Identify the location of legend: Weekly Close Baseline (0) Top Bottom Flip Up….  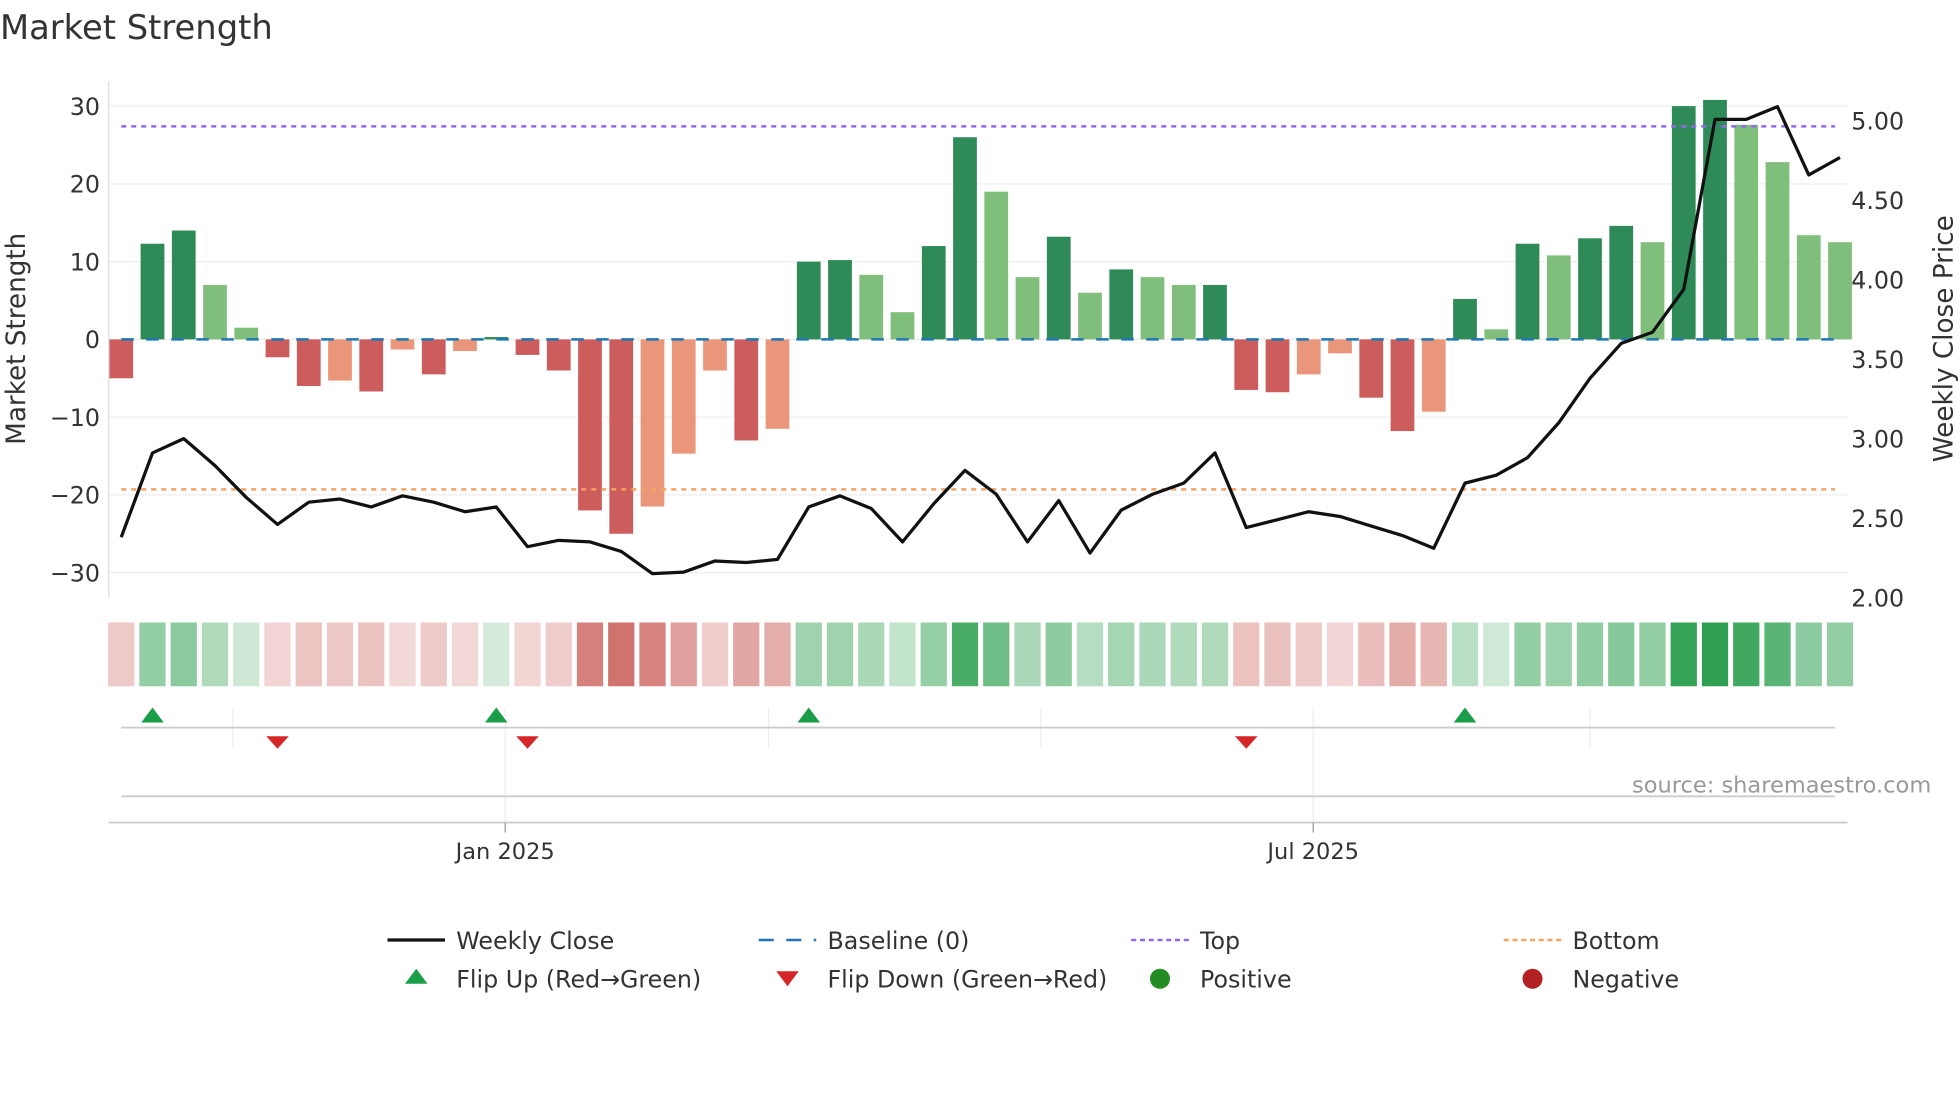
(1033, 960).